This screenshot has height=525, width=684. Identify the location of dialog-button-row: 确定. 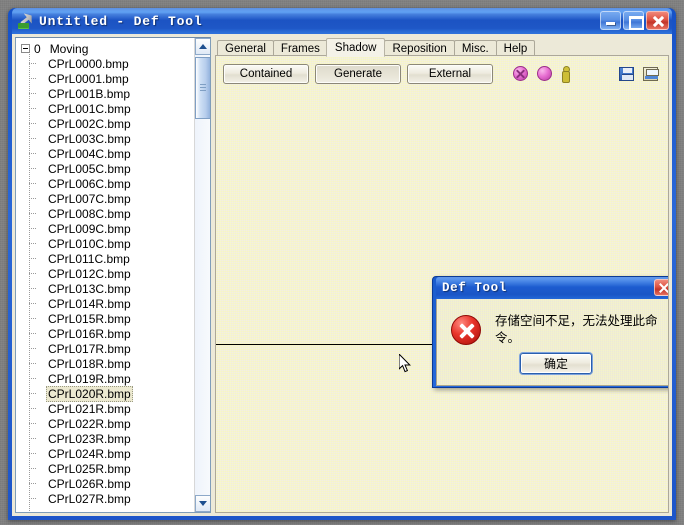
(552, 369).